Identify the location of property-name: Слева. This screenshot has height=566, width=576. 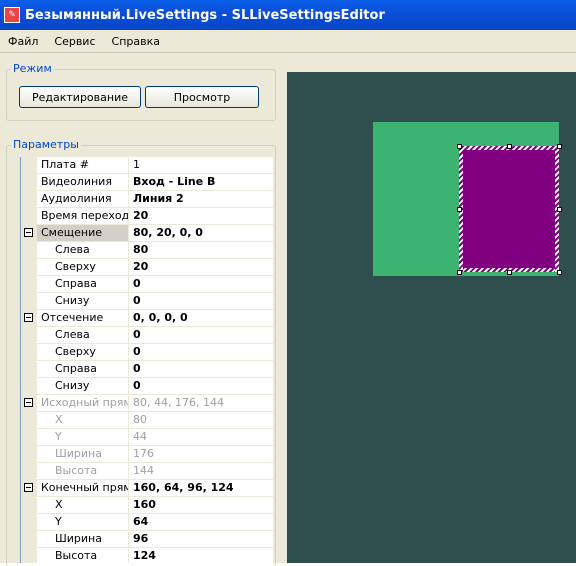
(83, 335).